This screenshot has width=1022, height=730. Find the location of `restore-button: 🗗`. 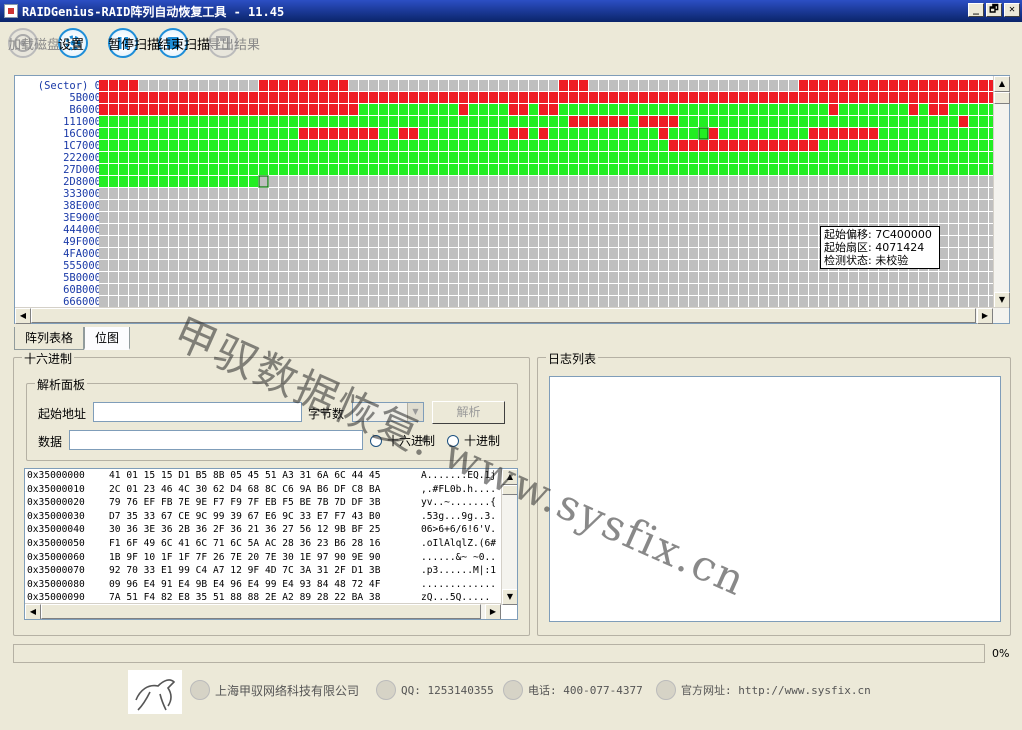

restore-button: 🗗 is located at coordinates (994, 10).